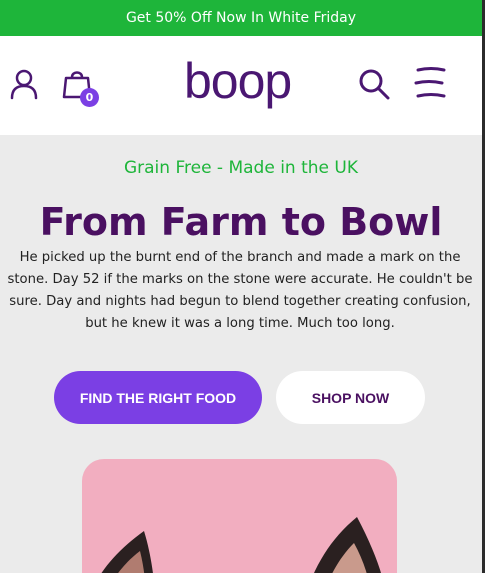 The image size is (485, 573). Describe the element at coordinates (24, 84) in the screenshot. I see `user-icon` at that location.